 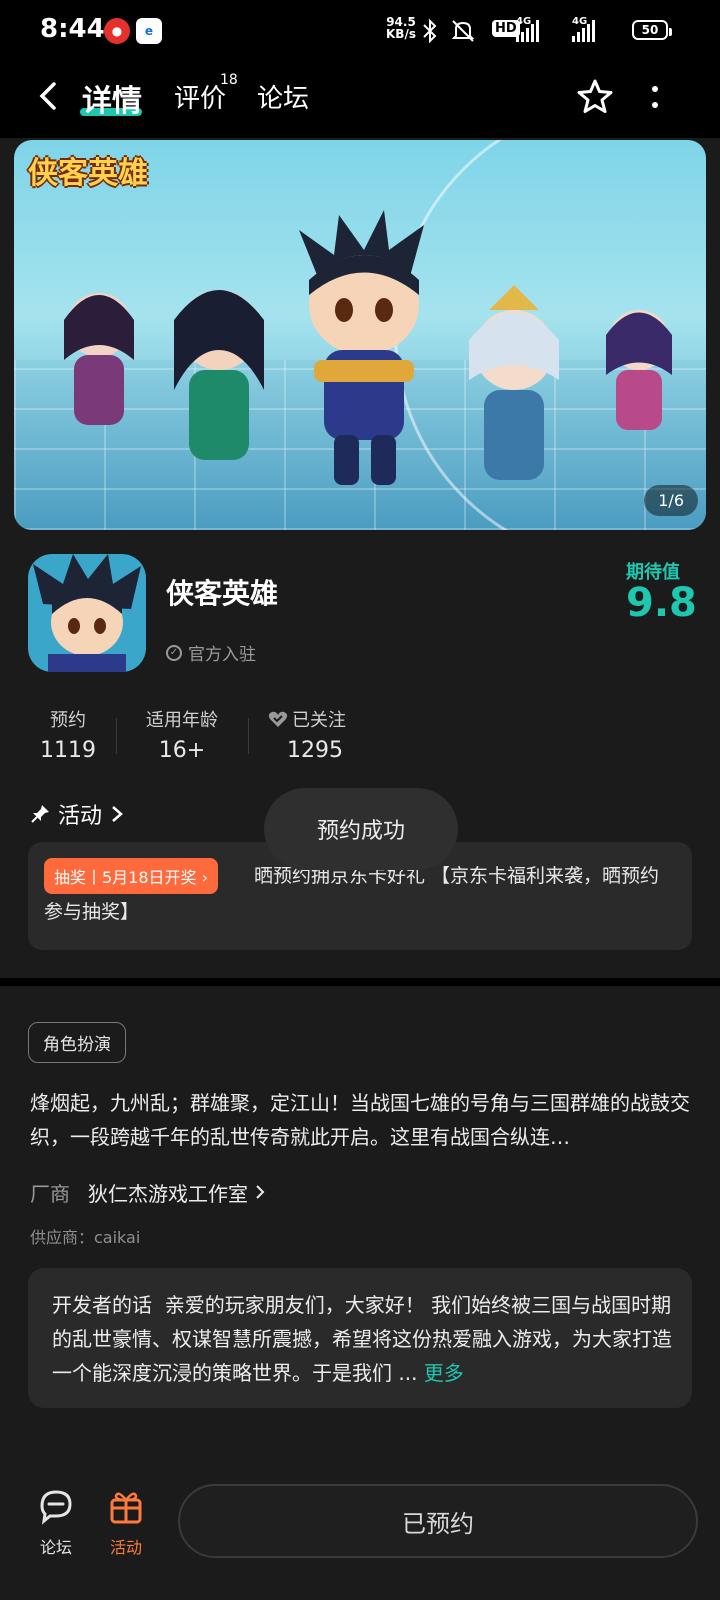 What do you see at coordinates (40, 814) in the screenshot?
I see `pin-icon` at bounding box center [40, 814].